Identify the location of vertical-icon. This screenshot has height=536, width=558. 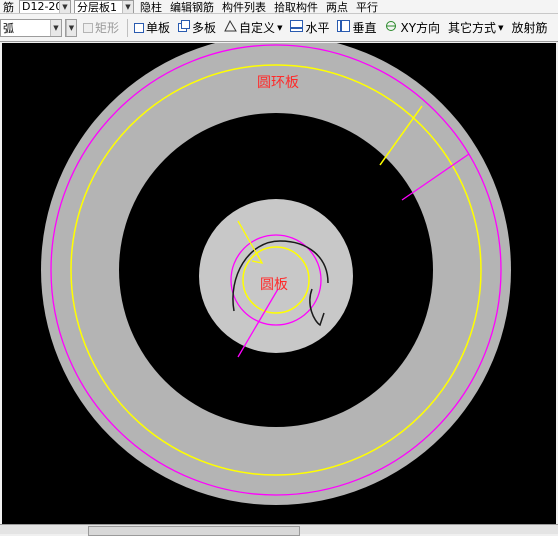
(344, 27).